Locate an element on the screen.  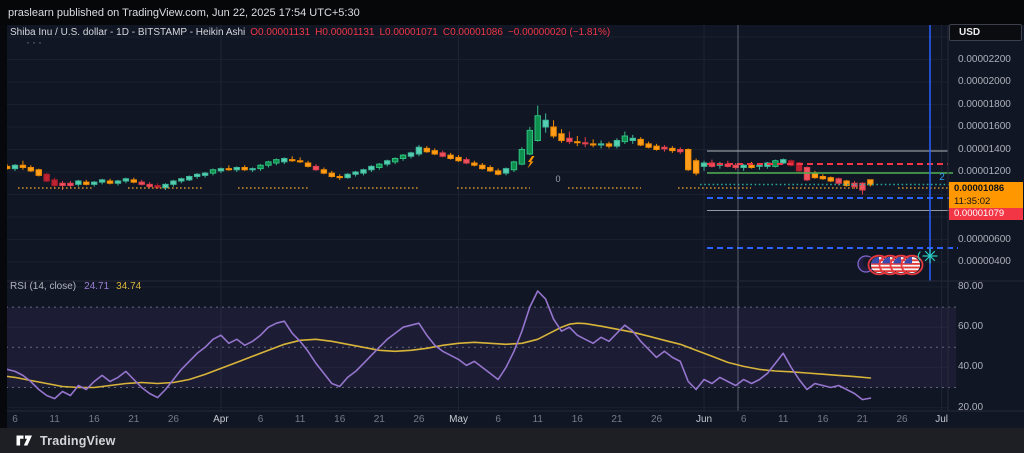
legend-more-button: ··· is located at coordinates (35, 42).